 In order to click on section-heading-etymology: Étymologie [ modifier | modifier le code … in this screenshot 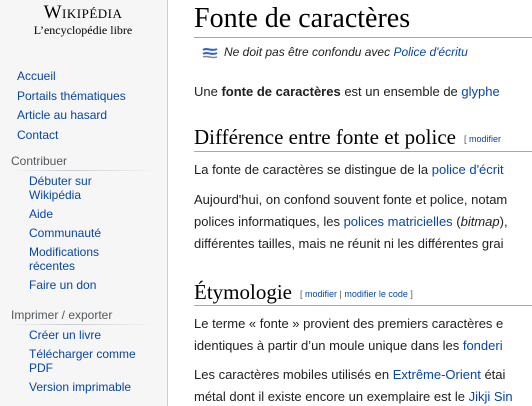, I will do `click(303, 292)`.